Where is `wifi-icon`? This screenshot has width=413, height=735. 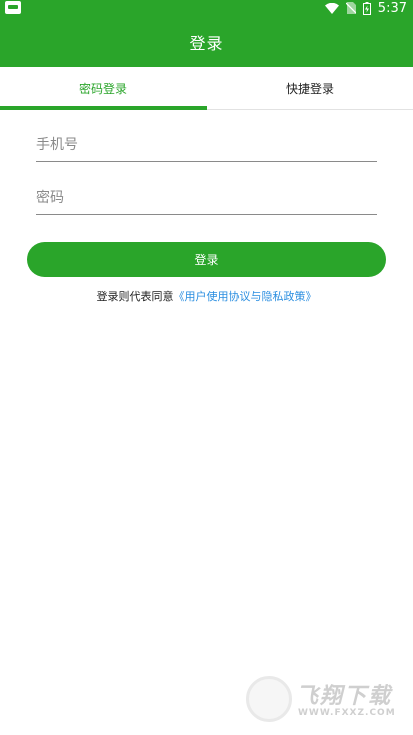
wifi-icon is located at coordinates (331, 8).